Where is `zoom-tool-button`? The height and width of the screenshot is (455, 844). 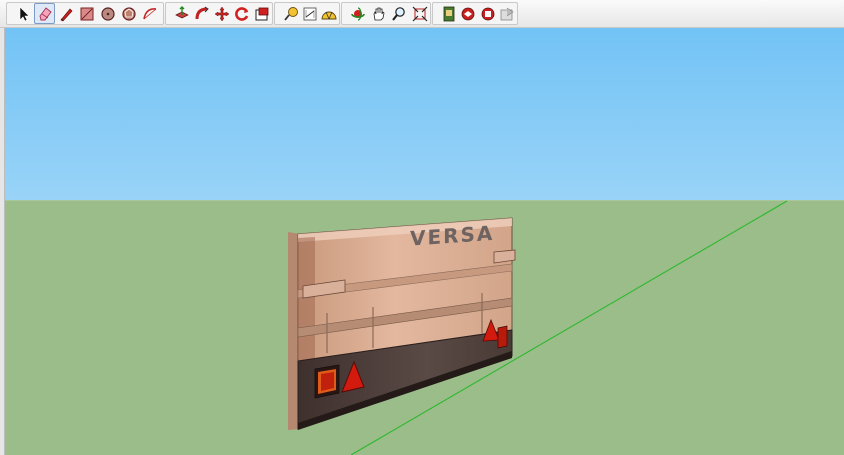 zoom-tool-button is located at coordinates (399, 13).